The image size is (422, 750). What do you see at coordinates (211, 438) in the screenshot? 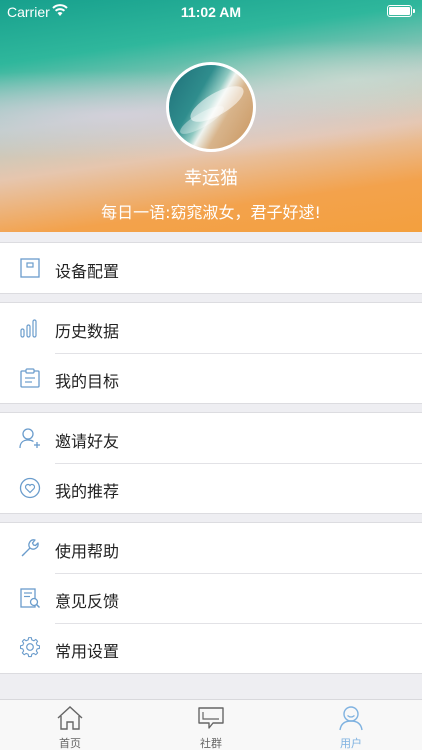
I see `menu-item-invite-friends: 邀请好友` at bounding box center [211, 438].